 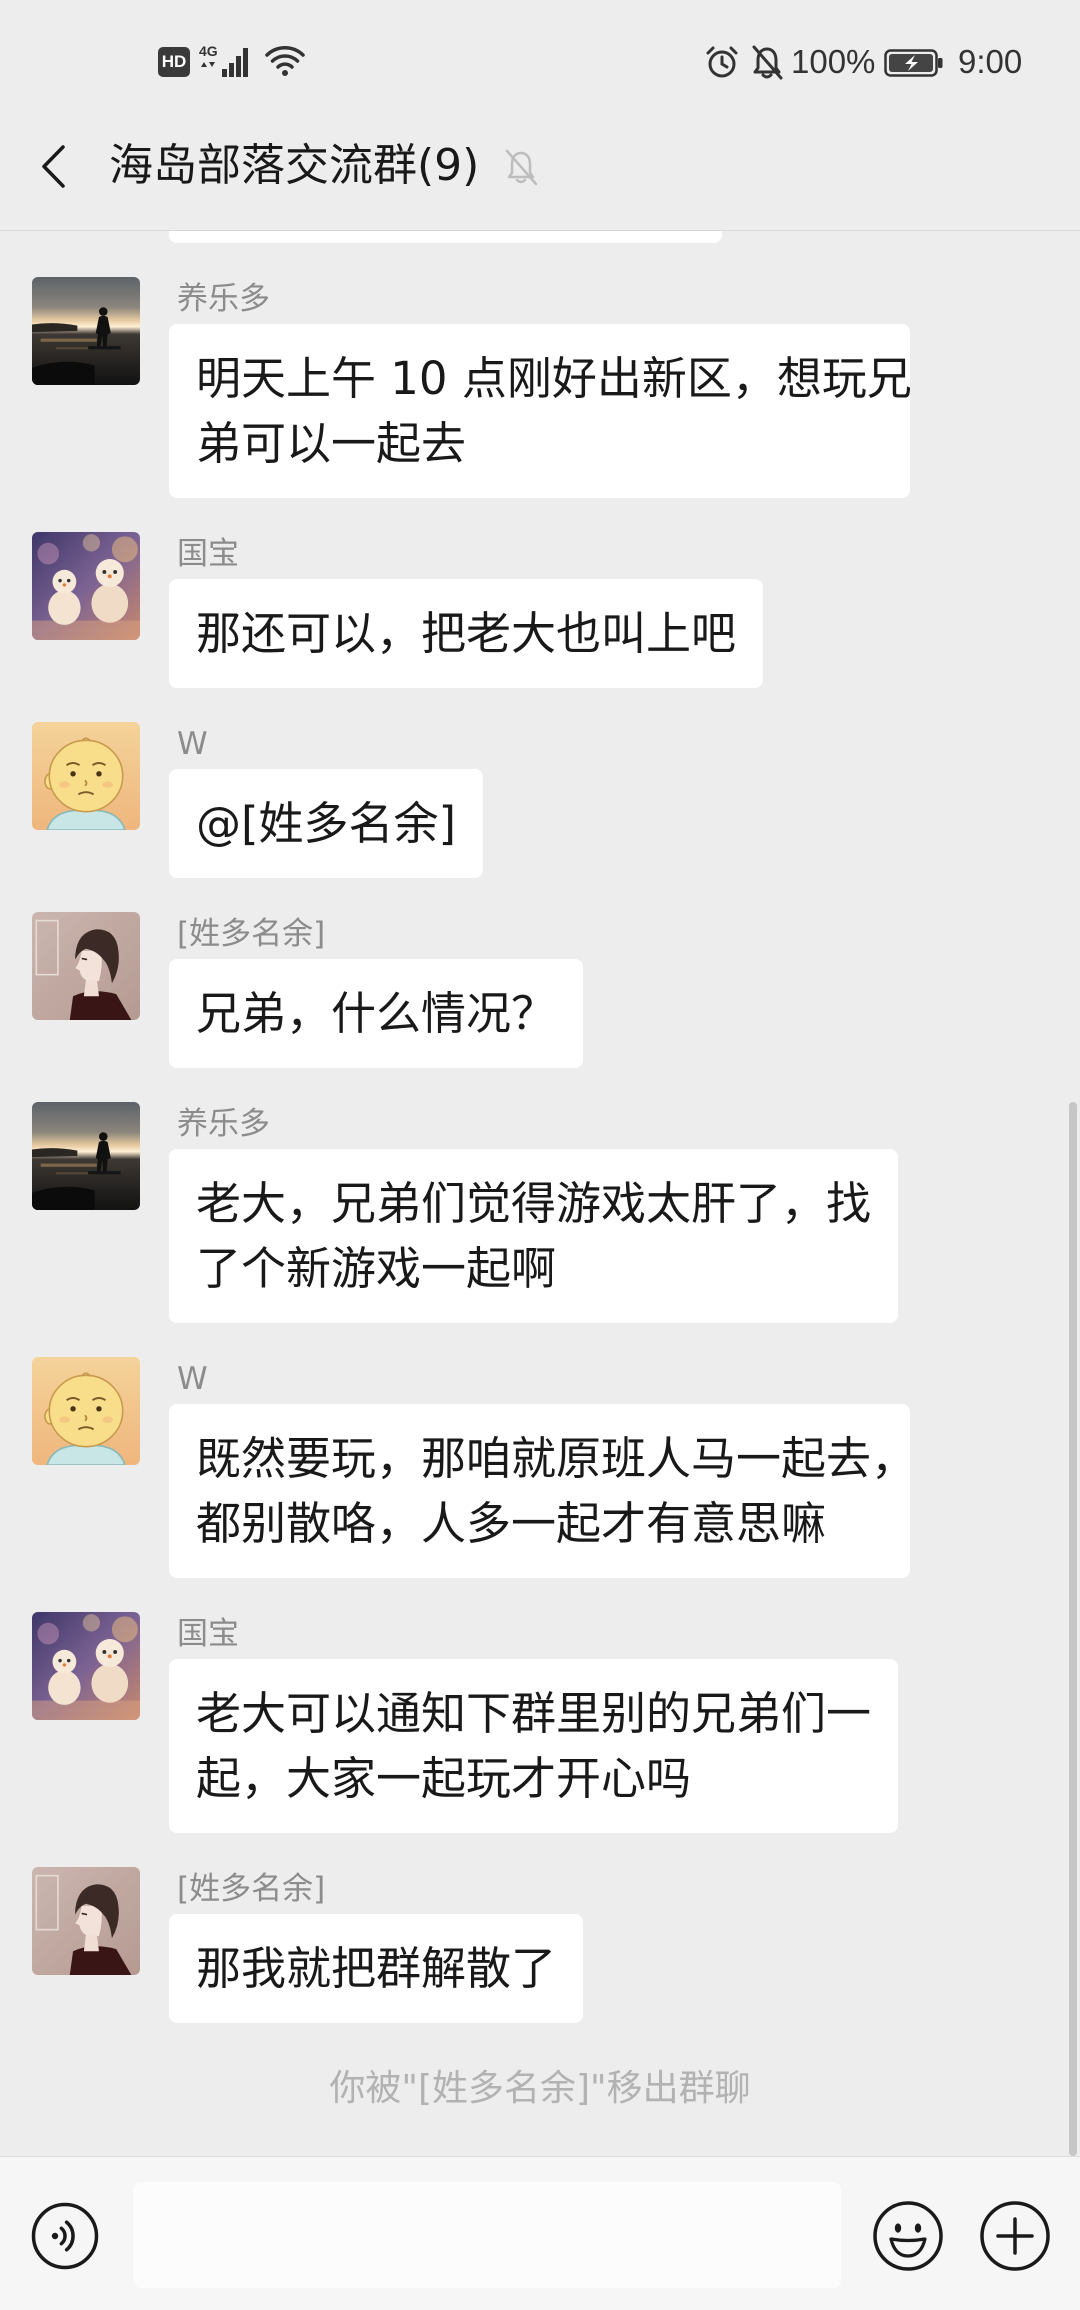 I want to click on message-bubble: 明天上午 10 点刚好出新区，想玩兄 弟可以一起去, so click(x=540, y=411).